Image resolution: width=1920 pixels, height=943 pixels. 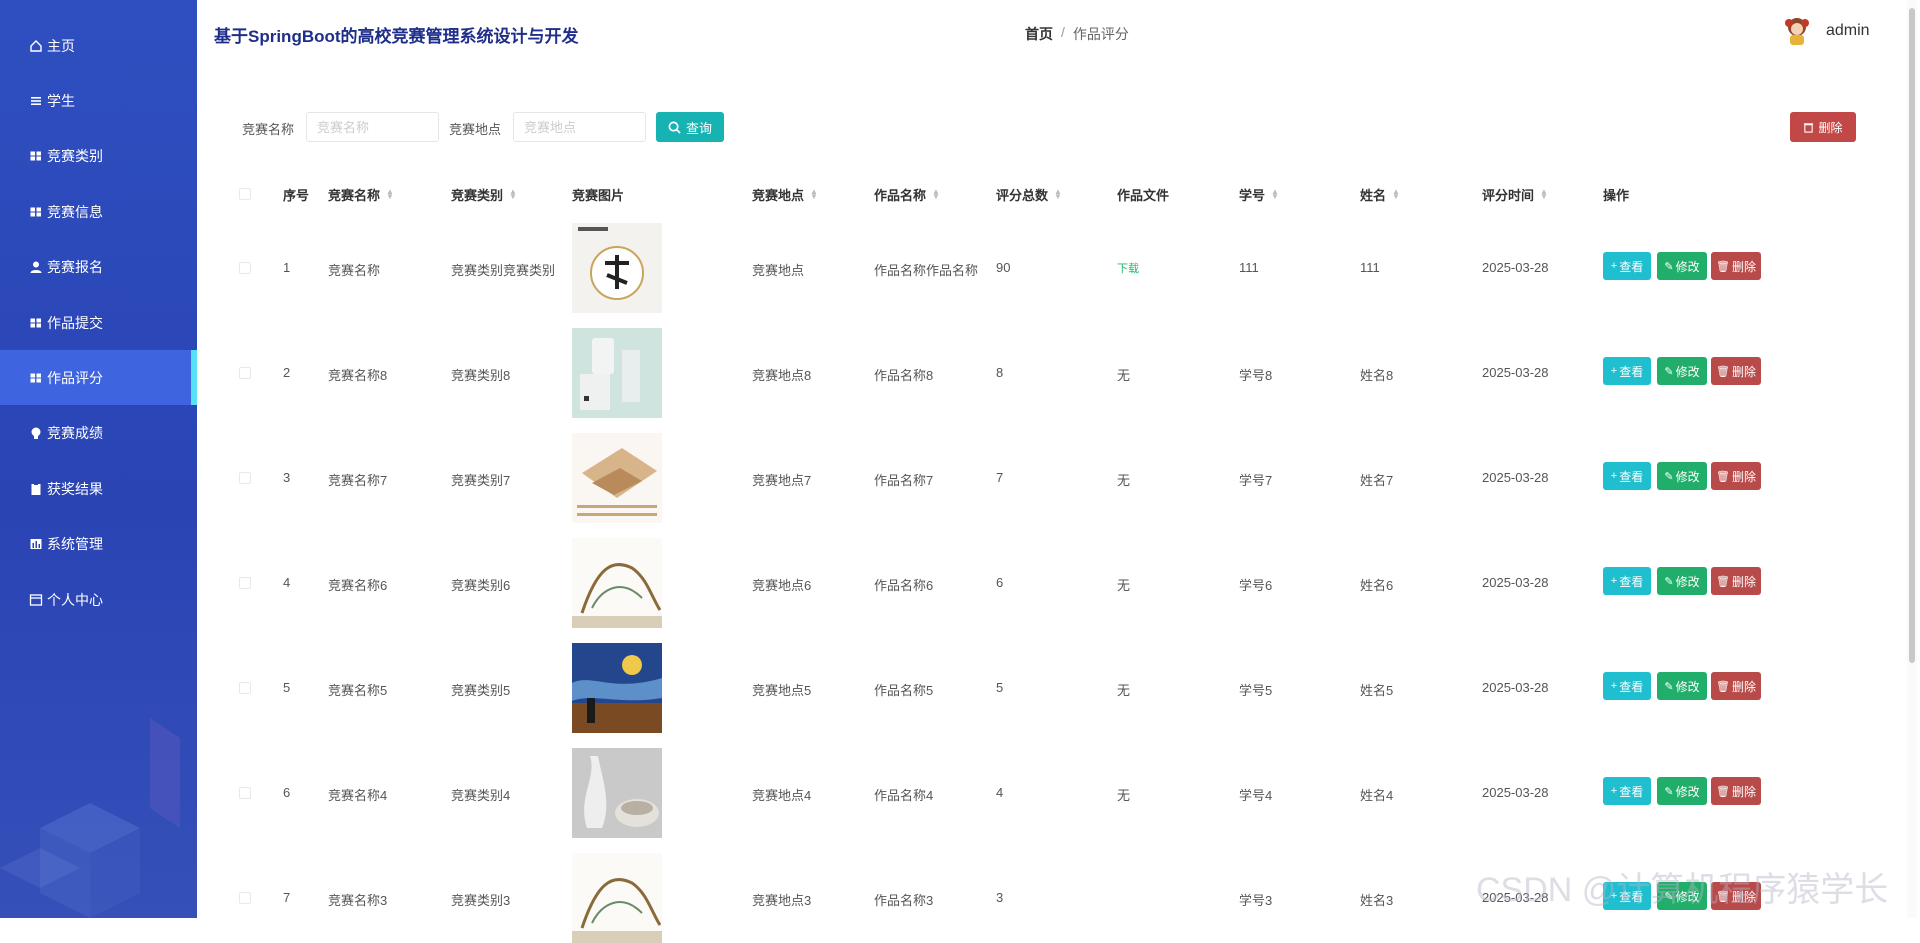 I want to click on download-link: 下载, so click(x=1128, y=268).